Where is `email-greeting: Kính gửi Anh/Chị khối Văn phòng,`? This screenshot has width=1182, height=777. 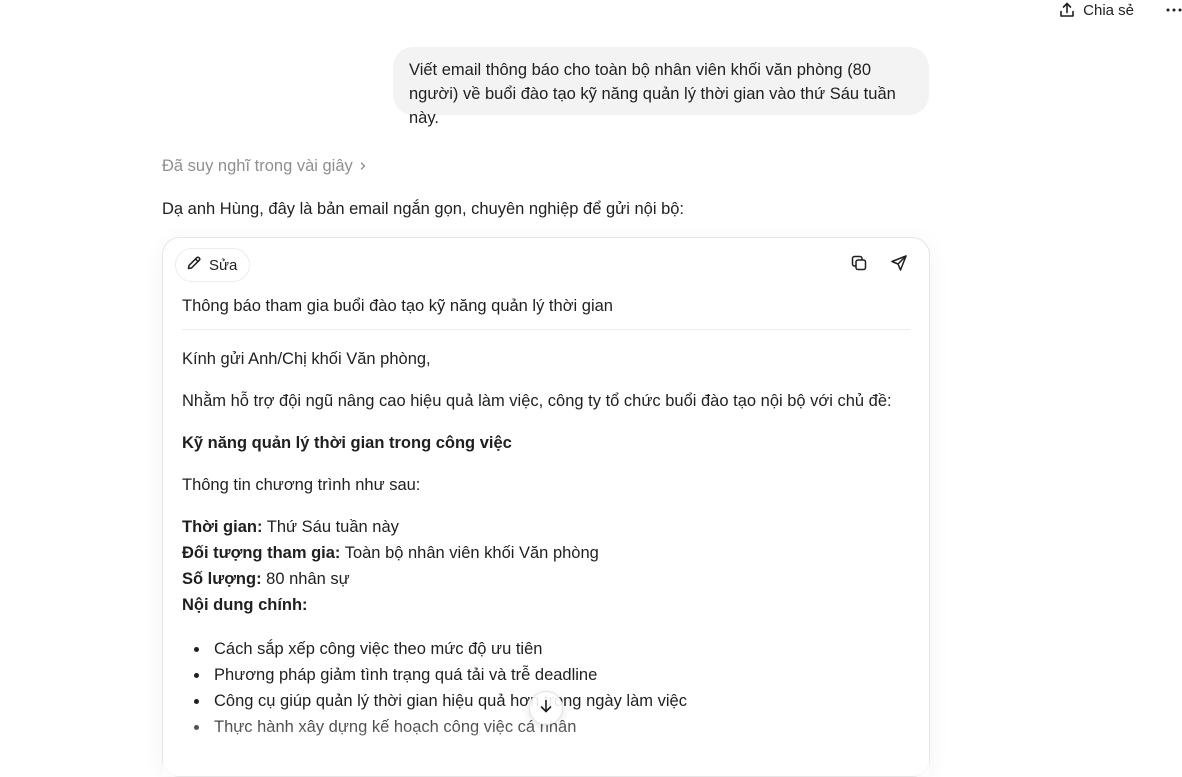 email-greeting: Kính gửi Anh/Chị khối Văn phòng, is located at coordinates (306, 359).